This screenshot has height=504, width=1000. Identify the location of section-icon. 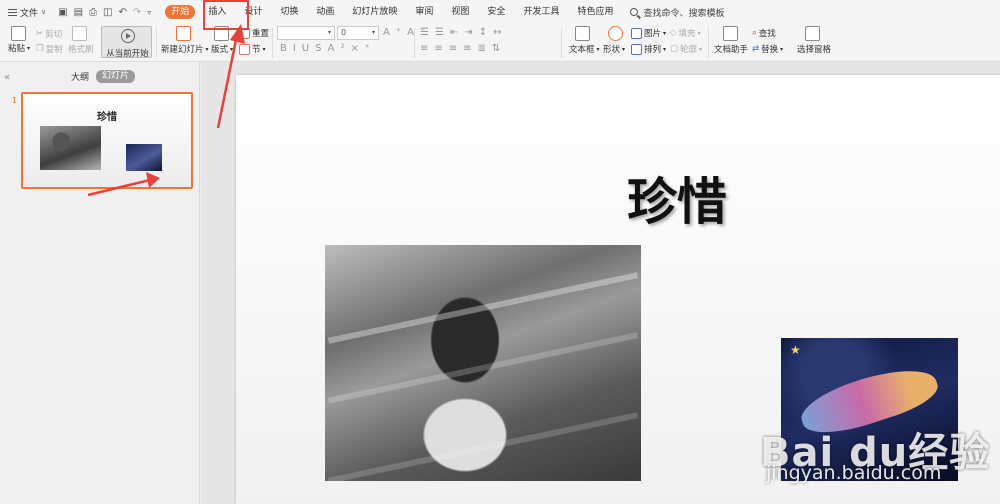
(244, 49).